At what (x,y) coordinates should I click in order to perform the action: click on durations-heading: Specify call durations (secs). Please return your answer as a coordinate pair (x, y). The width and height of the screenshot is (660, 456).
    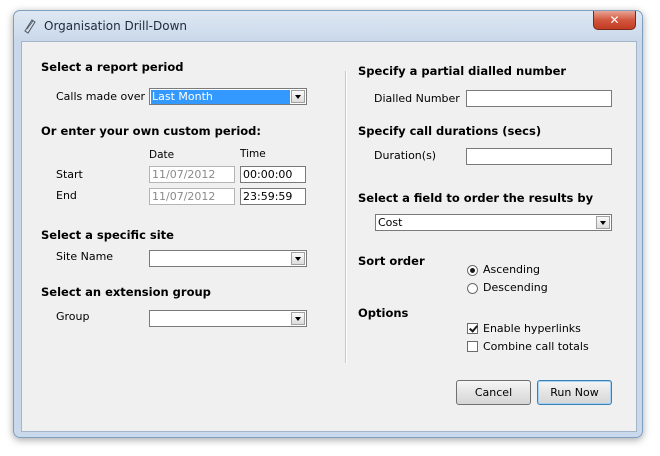
    Looking at the image, I should click on (450, 131).